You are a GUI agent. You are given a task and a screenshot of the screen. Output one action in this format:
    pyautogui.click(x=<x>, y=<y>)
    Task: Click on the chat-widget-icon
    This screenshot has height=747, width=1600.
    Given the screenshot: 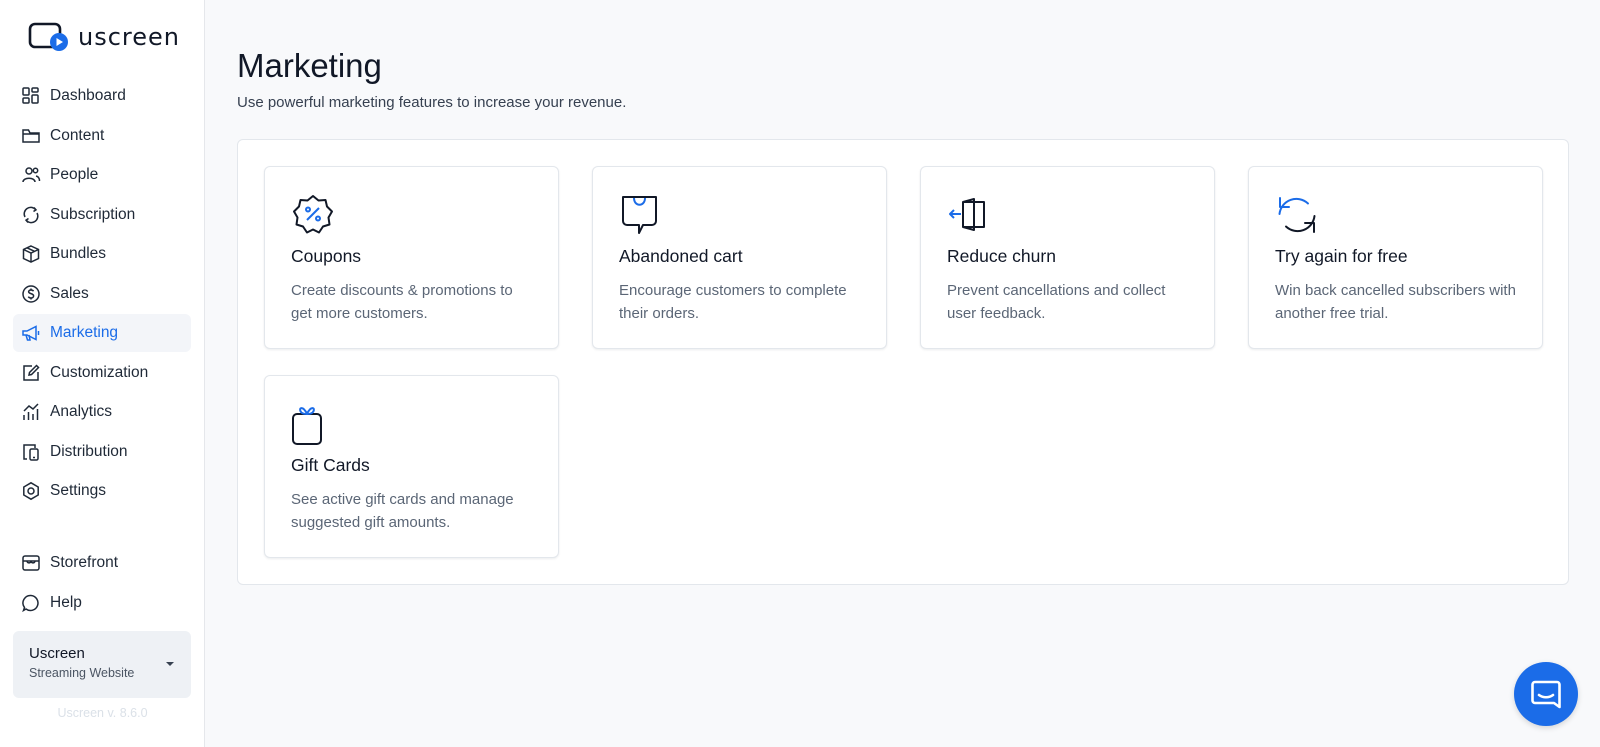 What is the action you would take?
    pyautogui.click(x=1546, y=694)
    